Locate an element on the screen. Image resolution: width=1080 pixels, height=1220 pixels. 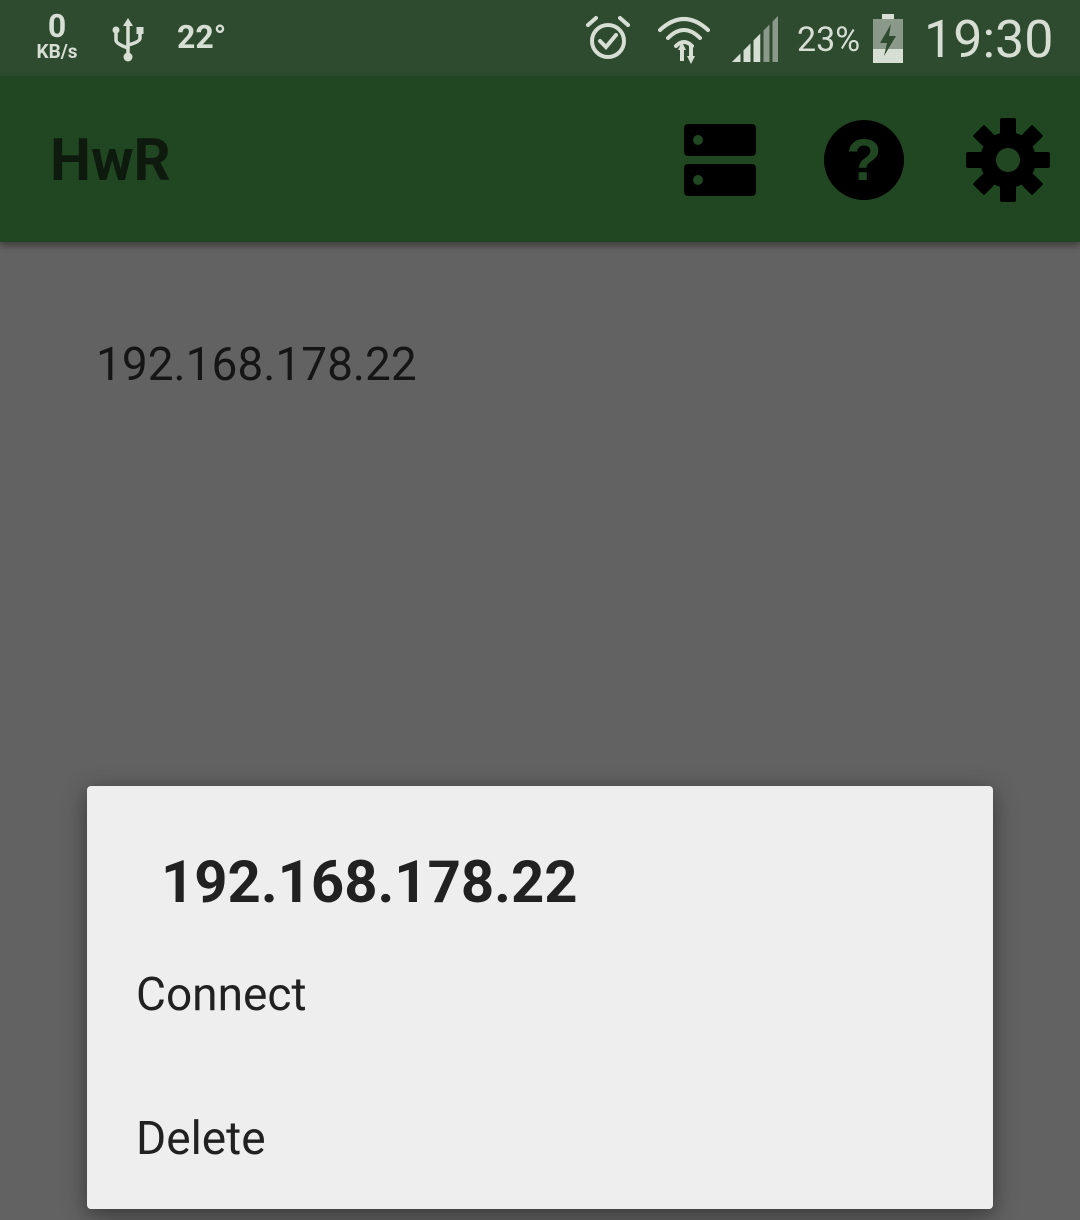
servers-button is located at coordinates (720, 160).